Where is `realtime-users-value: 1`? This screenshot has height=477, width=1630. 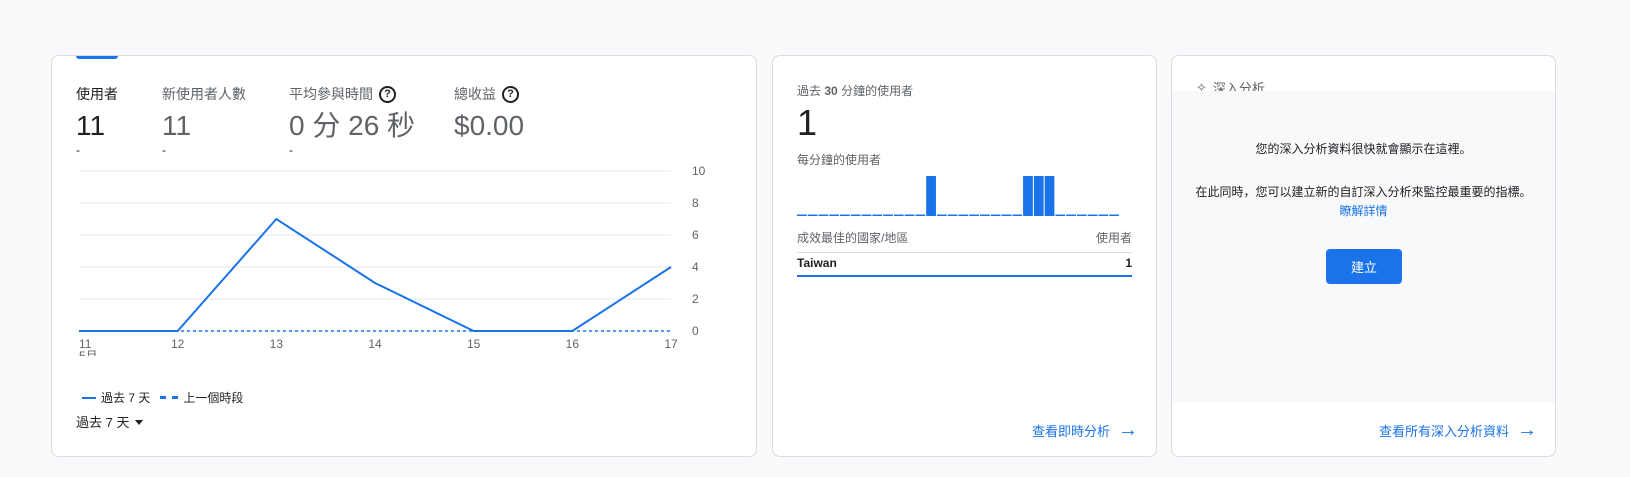
realtime-users-value: 1 is located at coordinates (807, 122).